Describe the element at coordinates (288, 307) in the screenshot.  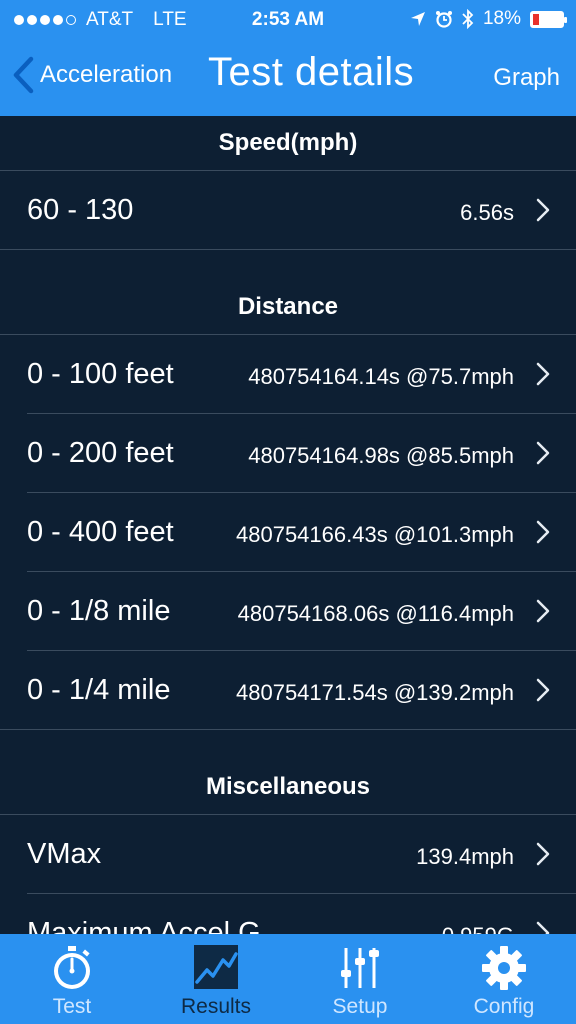
I see `section-header-distance: Distance` at that location.